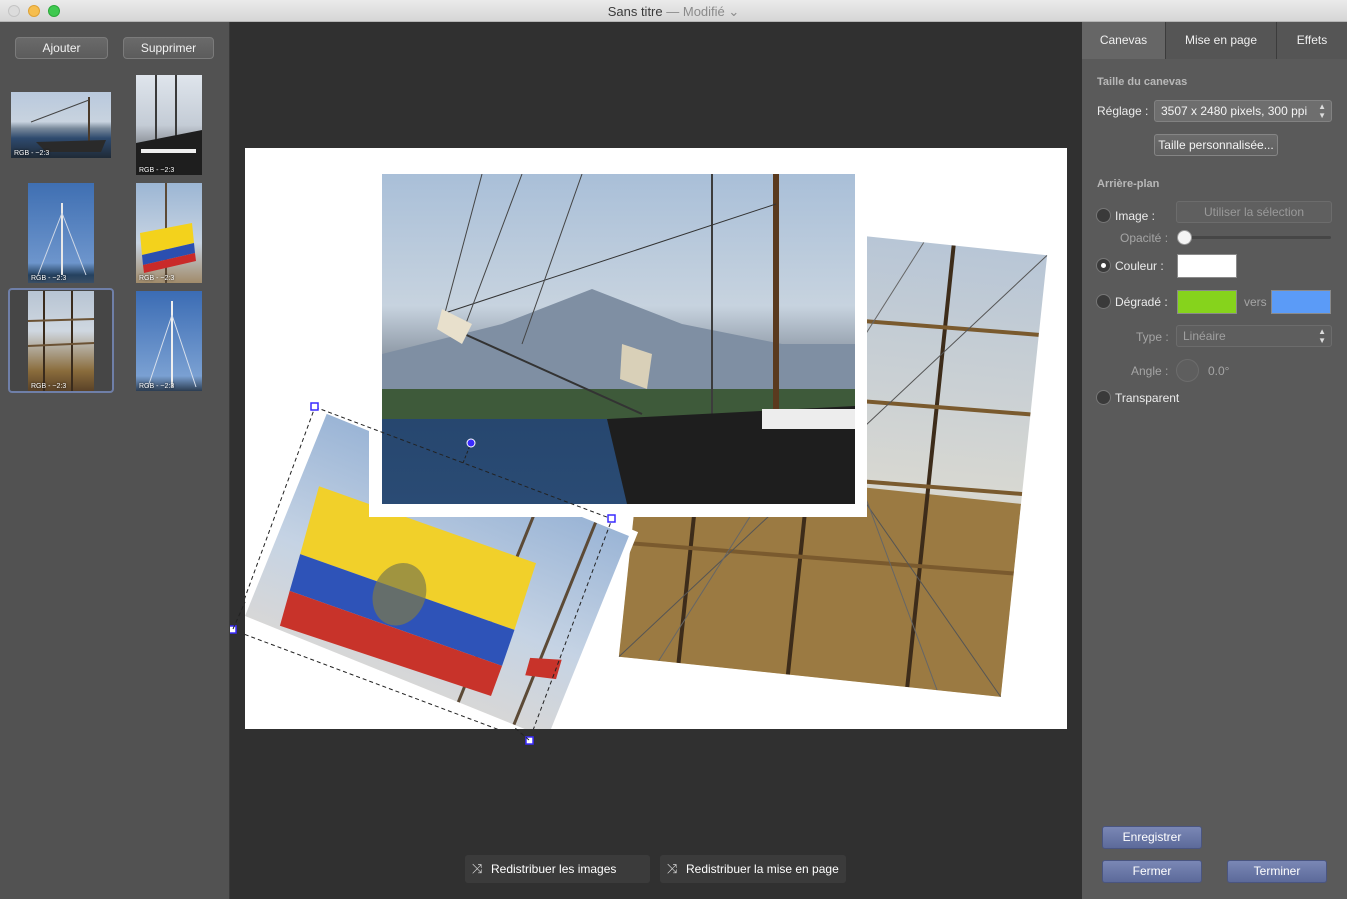  What do you see at coordinates (1152, 837) in the screenshot?
I see `save-button: Enregistrer` at bounding box center [1152, 837].